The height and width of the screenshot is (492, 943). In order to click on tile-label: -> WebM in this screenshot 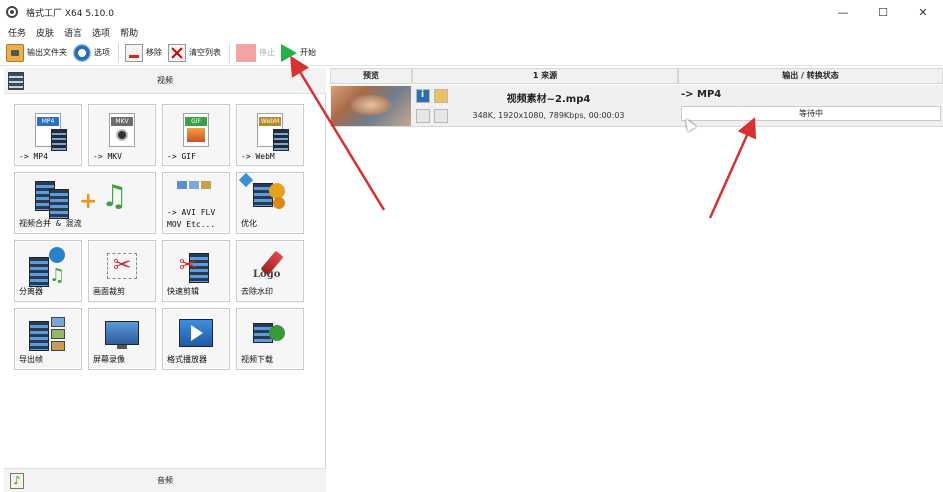, I will do `click(258, 156)`.